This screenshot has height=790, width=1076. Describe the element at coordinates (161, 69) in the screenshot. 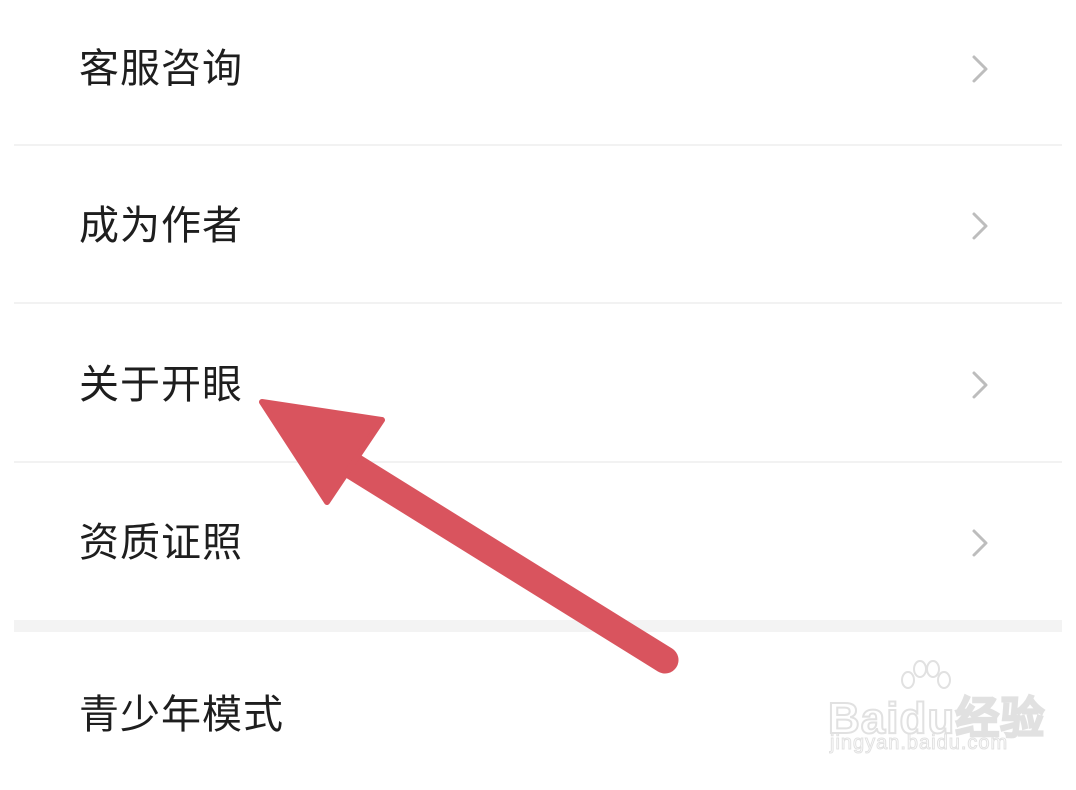

I see `menu-item-label: 客服咨询` at that location.